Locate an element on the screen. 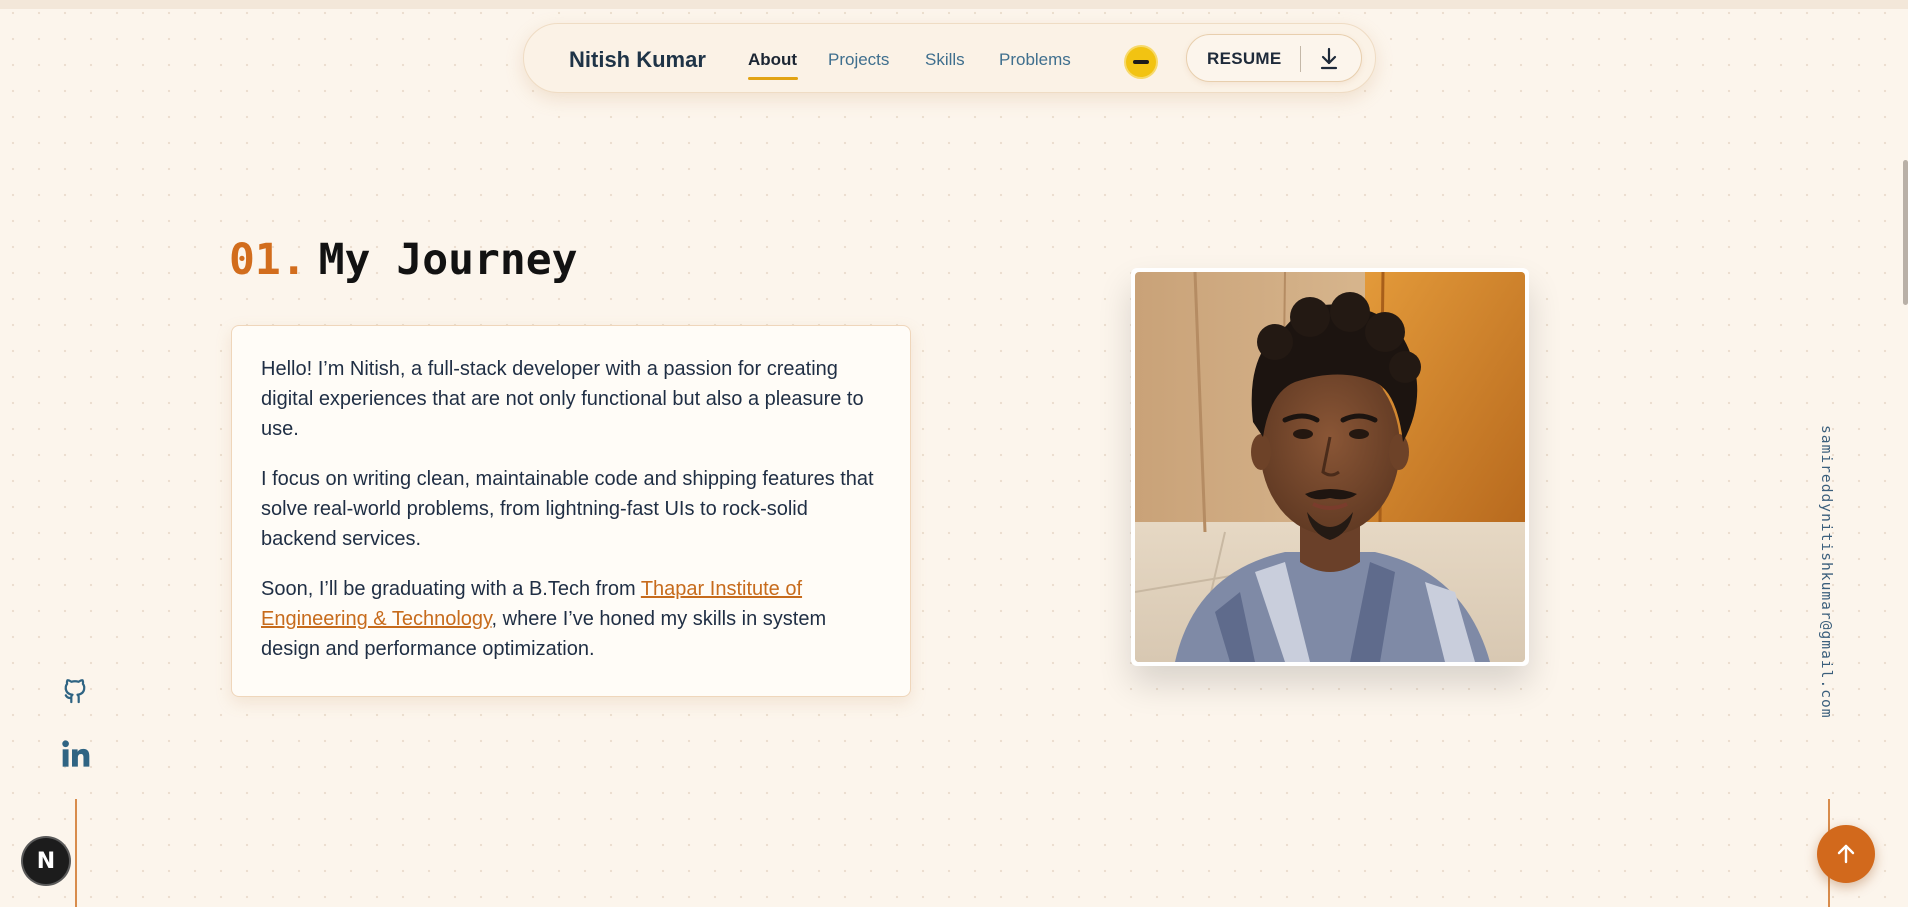 The image size is (1908, 907). resume-button: RESUME is located at coordinates (1274, 58).